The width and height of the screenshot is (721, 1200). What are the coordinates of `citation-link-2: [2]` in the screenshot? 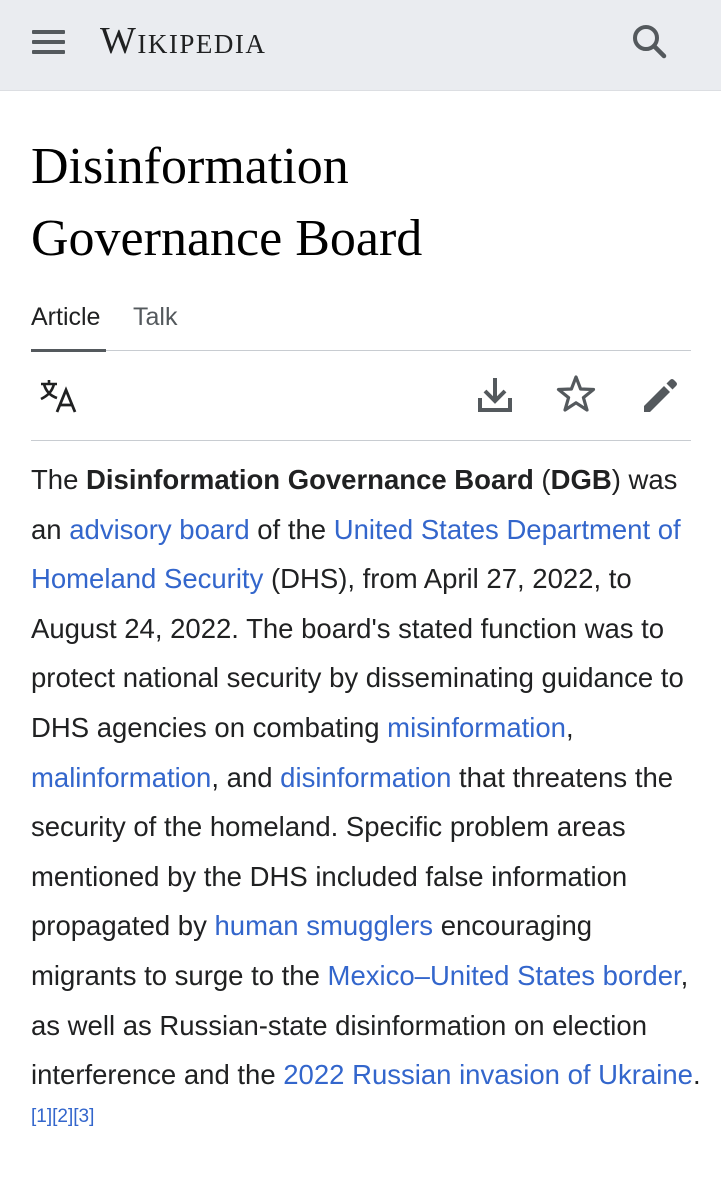 It's located at (62, 1116).